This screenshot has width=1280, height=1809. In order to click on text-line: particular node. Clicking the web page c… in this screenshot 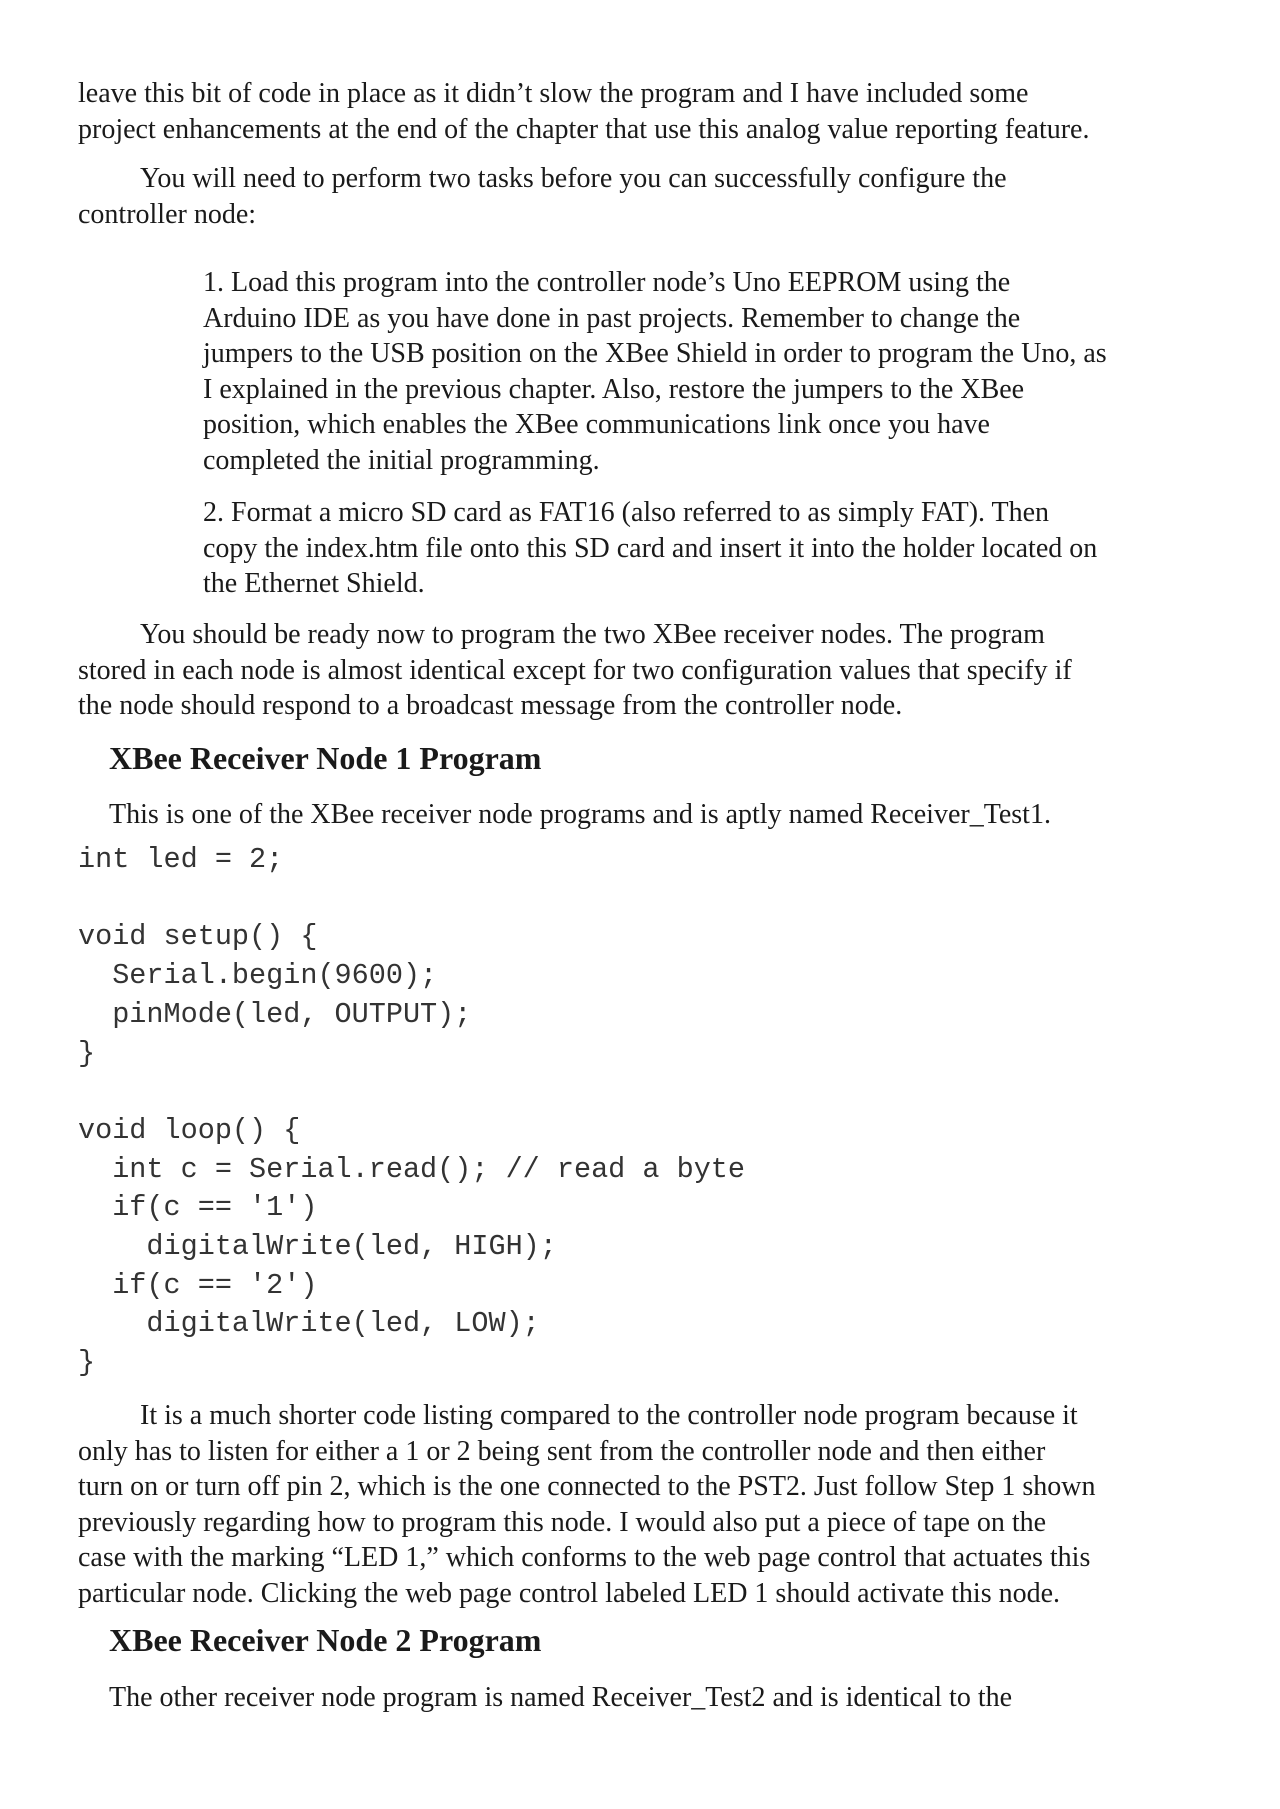, I will do `click(569, 1593)`.